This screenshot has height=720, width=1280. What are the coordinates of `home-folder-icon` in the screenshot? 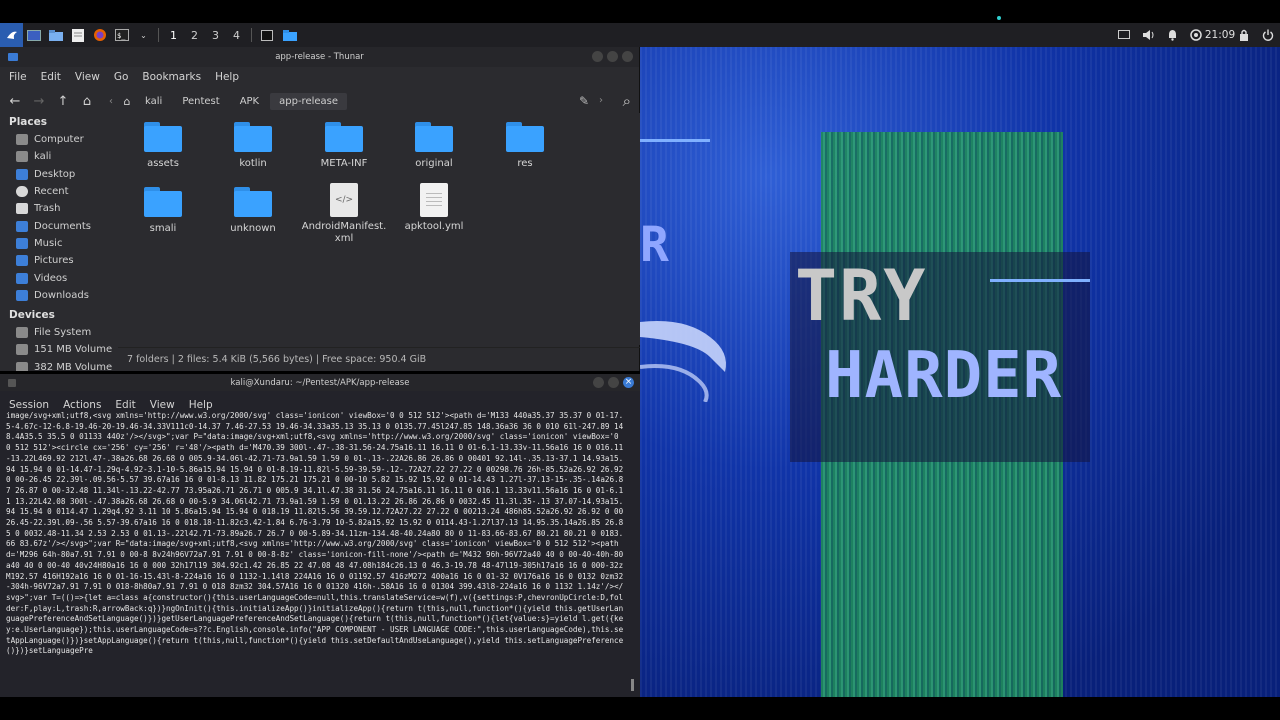 It's located at (22, 157).